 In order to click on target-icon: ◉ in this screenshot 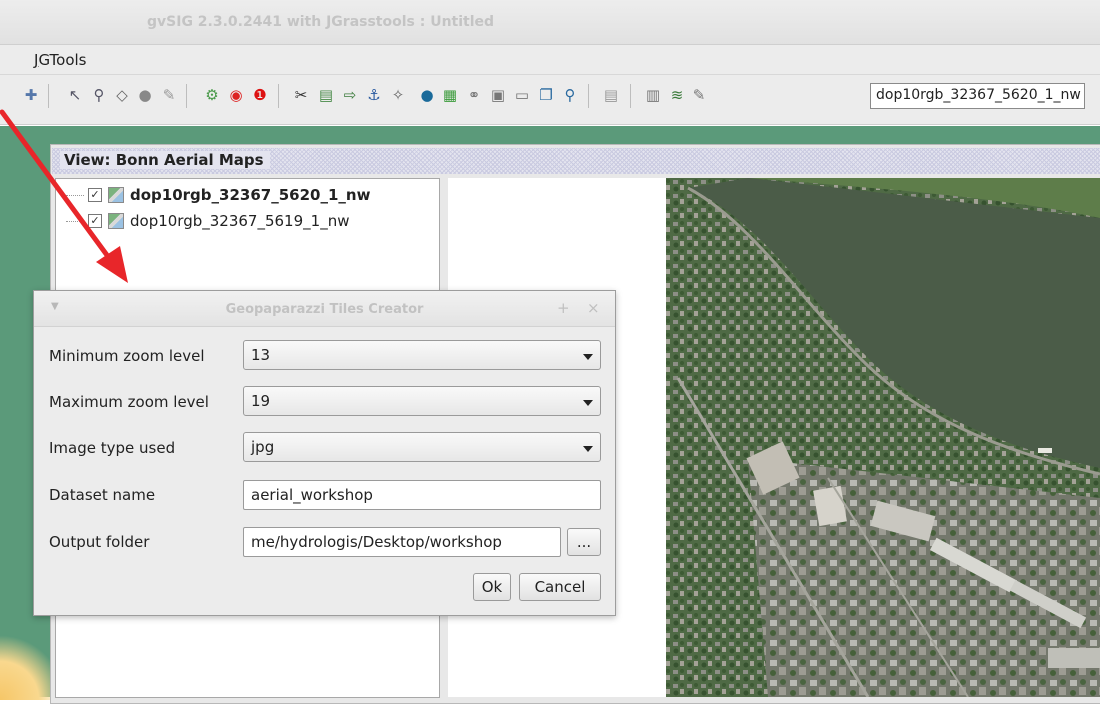, I will do `click(236, 95)`.